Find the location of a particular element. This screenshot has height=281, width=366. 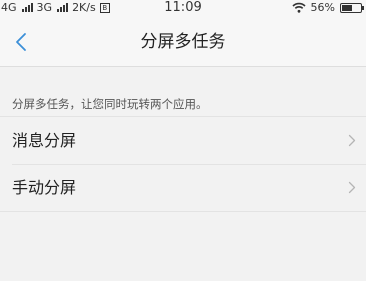

chevron-left-icon is located at coordinates (21, 42).